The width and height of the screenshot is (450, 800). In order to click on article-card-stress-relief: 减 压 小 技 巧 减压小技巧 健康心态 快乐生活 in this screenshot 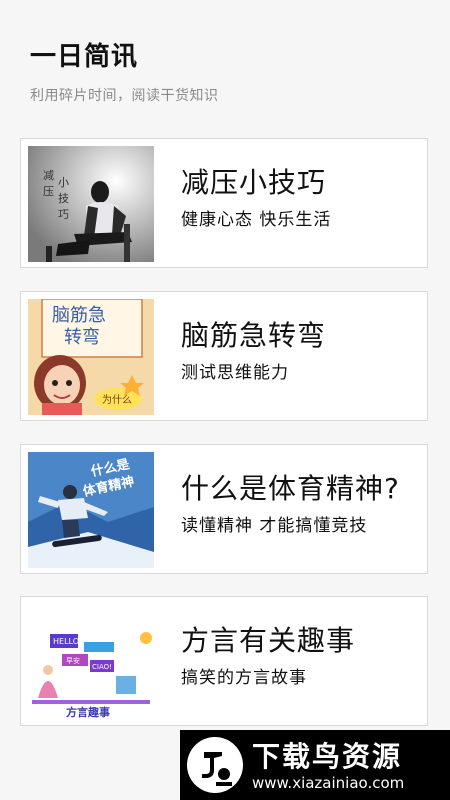, I will do `click(224, 203)`.